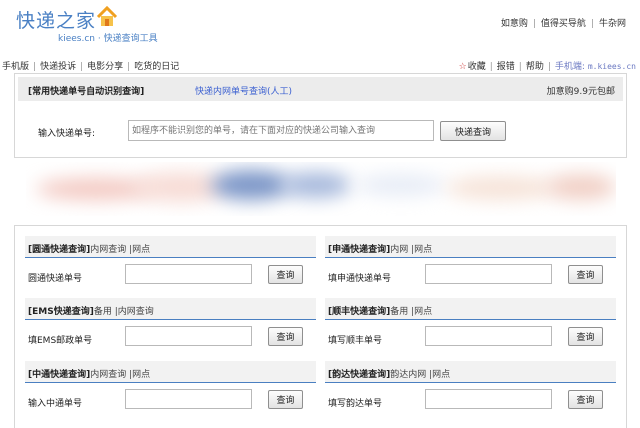 Image resolution: width=640 pixels, height=428 pixels. Describe the element at coordinates (124, 312) in the screenshot. I see `courier-sub-links: 备用 |内网查询` at that location.